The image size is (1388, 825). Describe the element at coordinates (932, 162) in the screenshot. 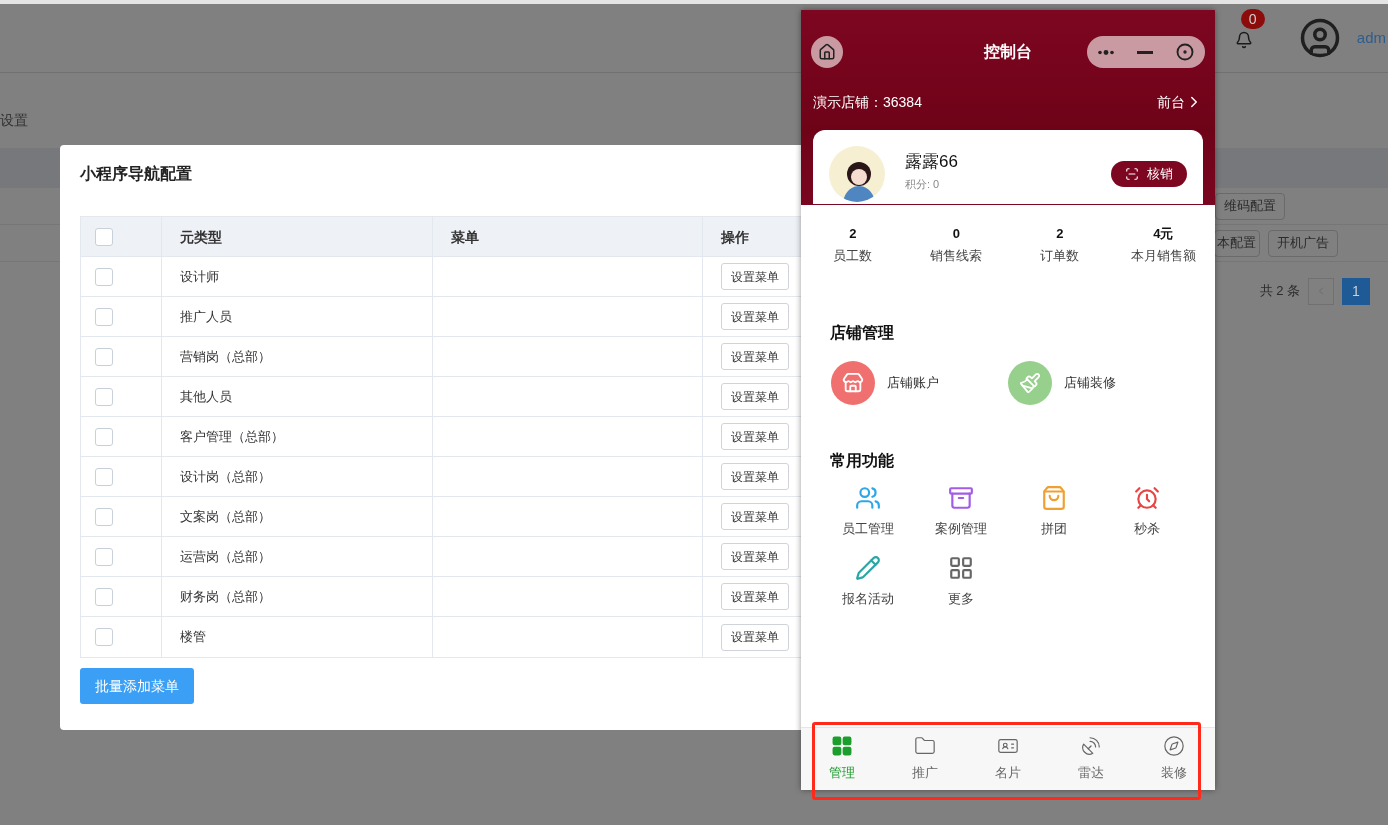

I see `user-name: 露露66` at that location.